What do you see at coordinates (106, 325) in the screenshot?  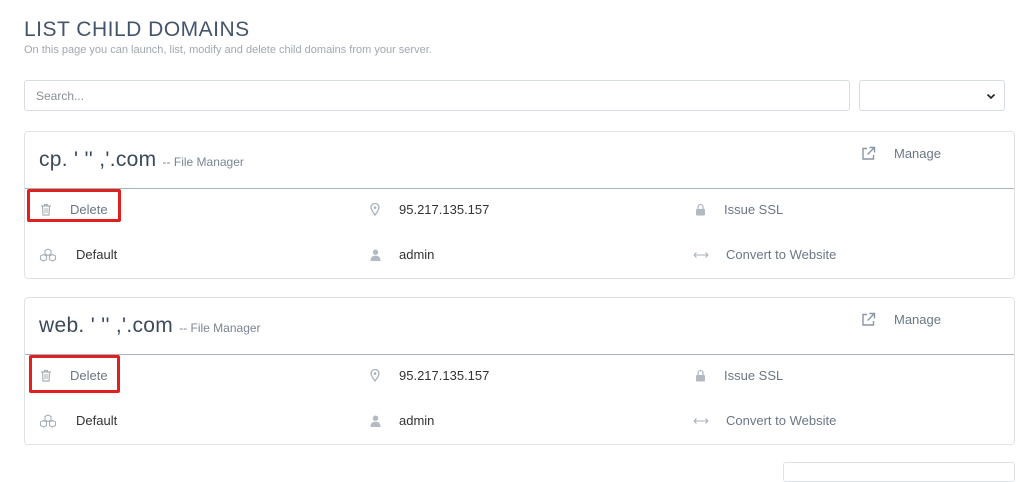 I see `domain-name-text: web. ' '' ,'.com` at bounding box center [106, 325].